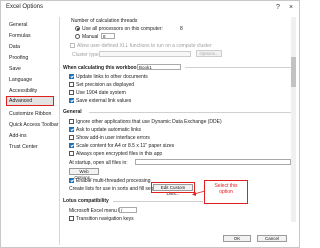 Image resolution: width=320 pixels, height=248 pixels. I want to click on sidebar-item-proofing: Proofing, so click(18, 58).